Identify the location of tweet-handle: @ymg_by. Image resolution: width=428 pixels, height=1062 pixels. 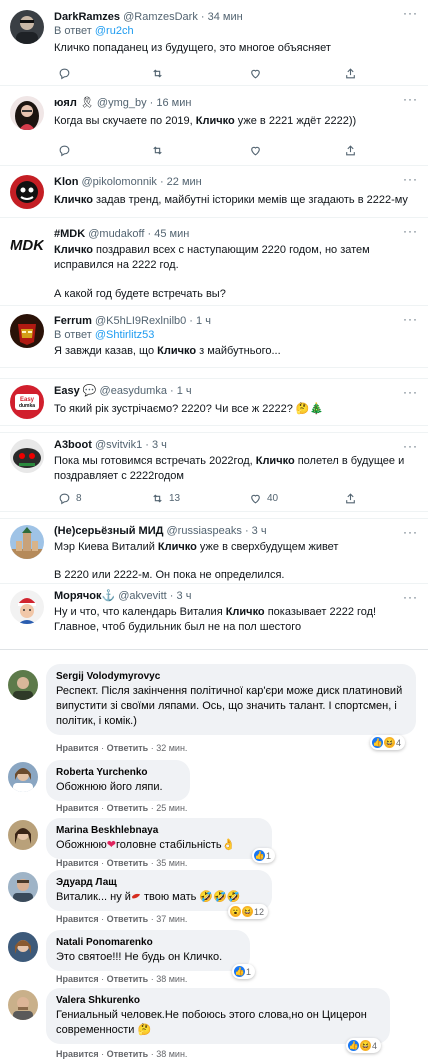
(122, 103).